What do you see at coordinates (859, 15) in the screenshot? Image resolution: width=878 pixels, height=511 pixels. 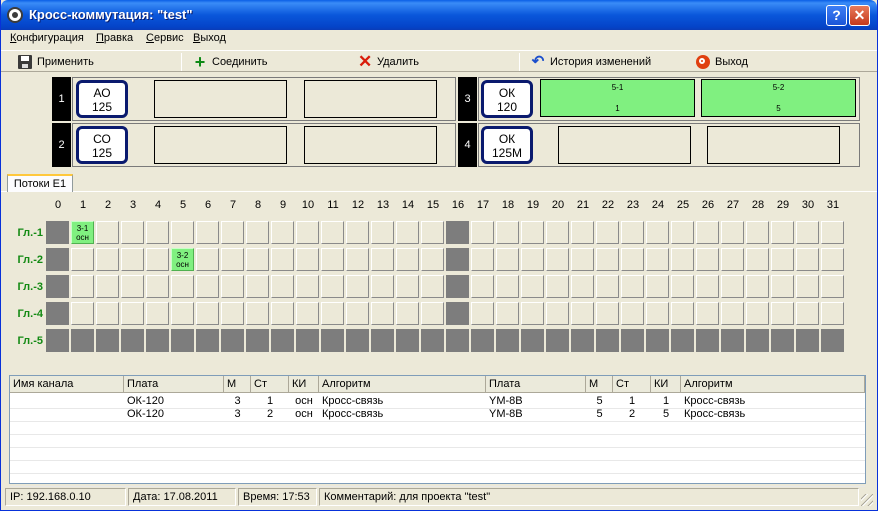 I see `close-button: ✕` at bounding box center [859, 15].